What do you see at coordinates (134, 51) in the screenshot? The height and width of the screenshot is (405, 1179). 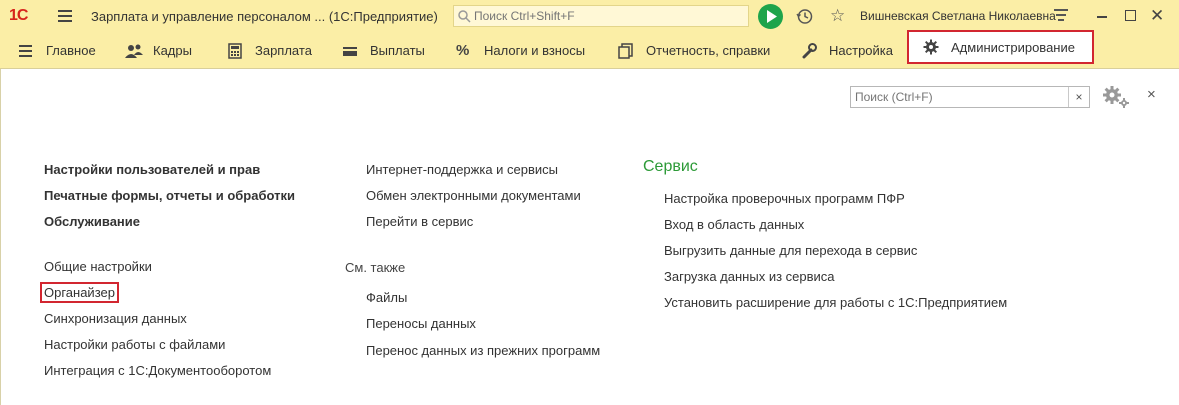 I see `people-icon` at bounding box center [134, 51].